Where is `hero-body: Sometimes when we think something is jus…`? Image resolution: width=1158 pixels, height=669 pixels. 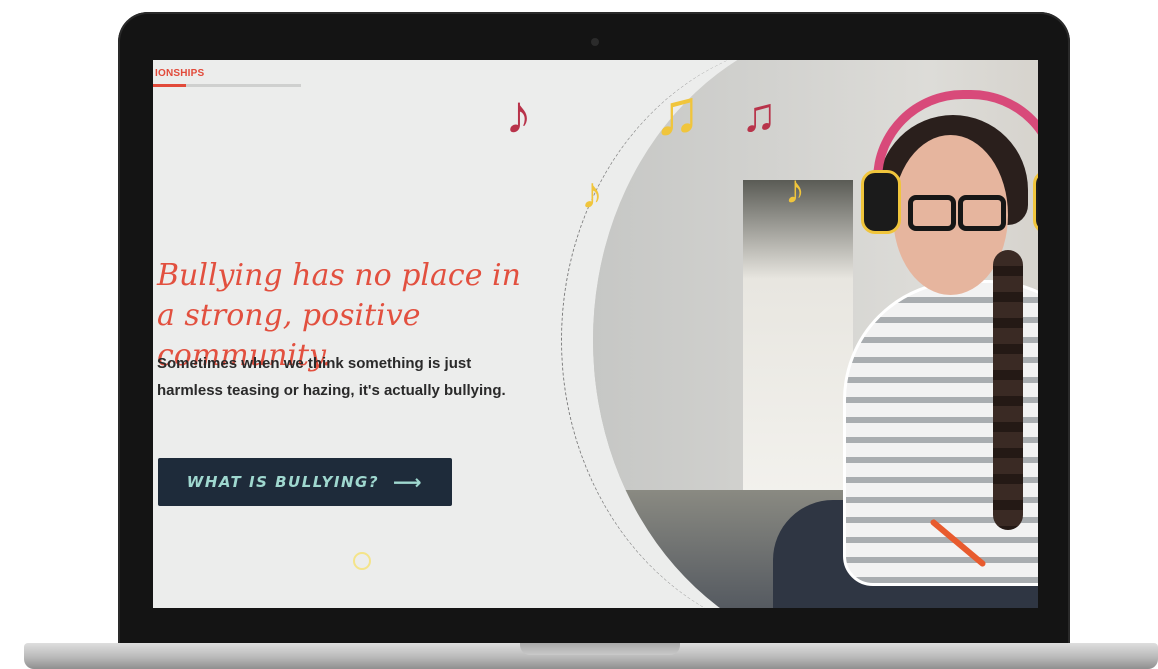 hero-body: Sometimes when we think something is jus… is located at coordinates (331, 377).